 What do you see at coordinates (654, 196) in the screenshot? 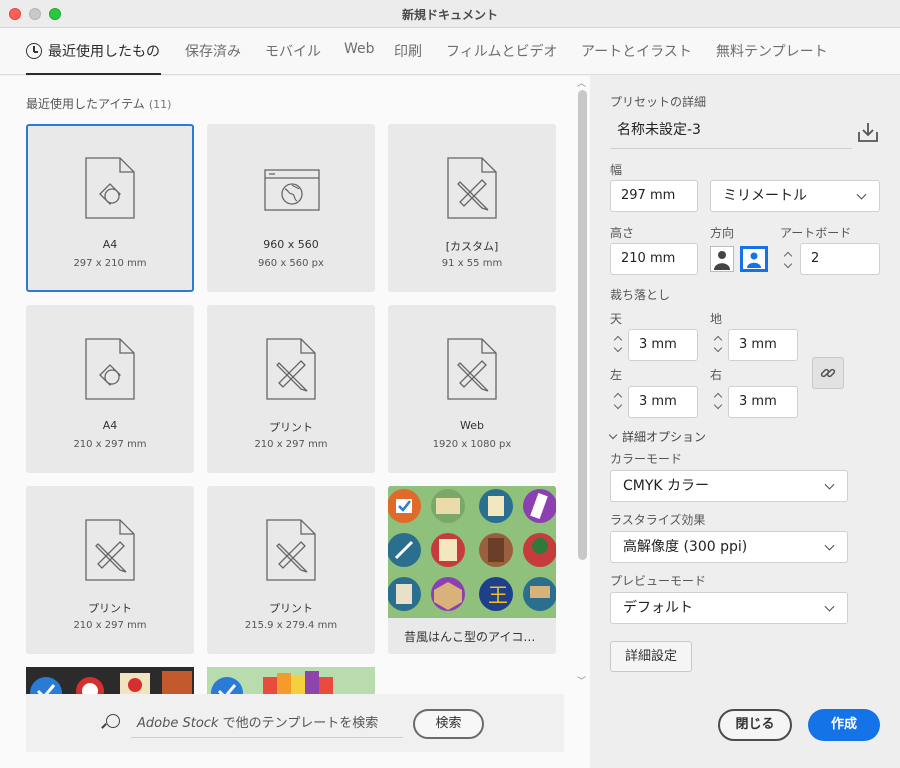
I see `width-input: 297 mm` at bounding box center [654, 196].